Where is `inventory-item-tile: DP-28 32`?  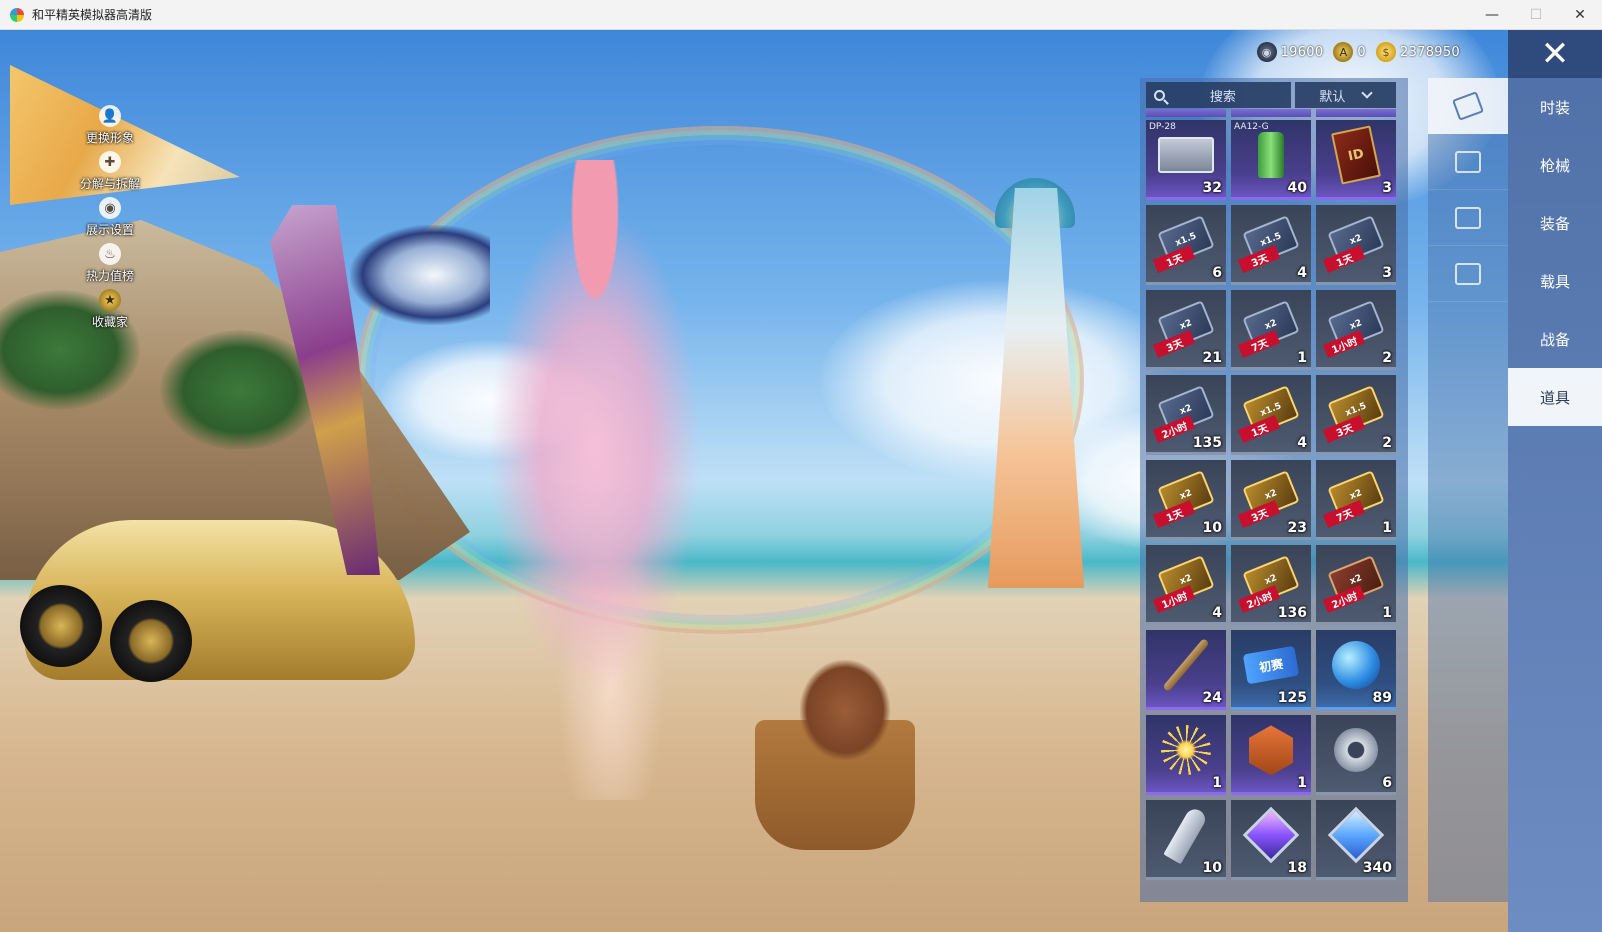
inventory-item-tile: DP-28 32 is located at coordinates (1186, 160).